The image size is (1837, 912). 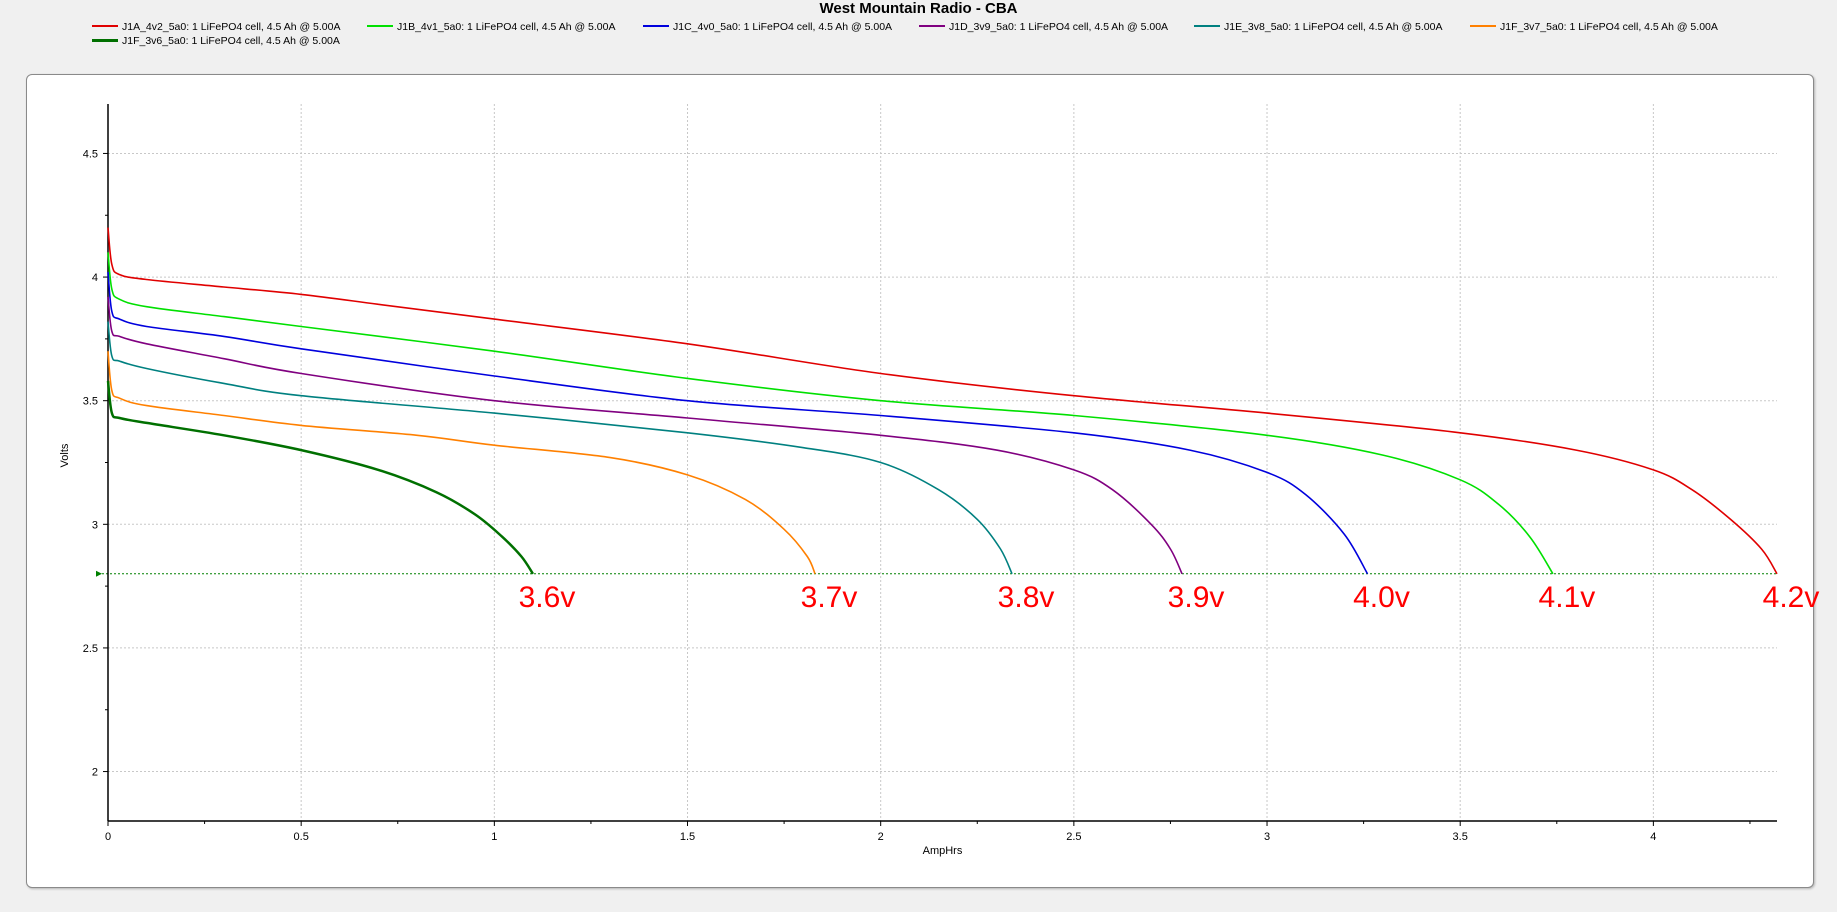 What do you see at coordinates (494, 837) in the screenshot?
I see `x-tick-label: 1` at bounding box center [494, 837].